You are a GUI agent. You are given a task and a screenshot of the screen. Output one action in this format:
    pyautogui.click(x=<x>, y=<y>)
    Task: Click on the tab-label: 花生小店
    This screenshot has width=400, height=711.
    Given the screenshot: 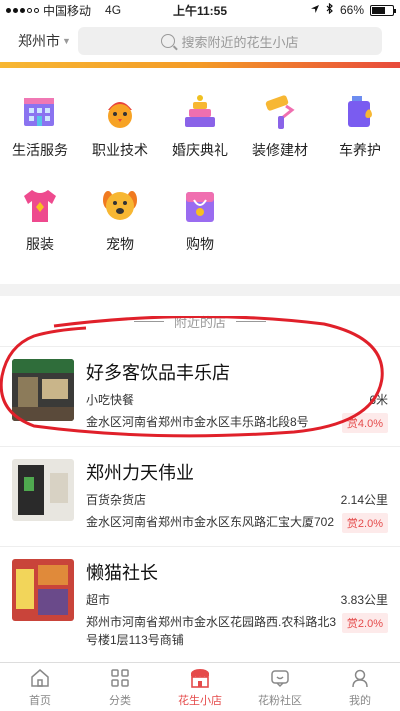 What is the action you would take?
    pyautogui.click(x=200, y=700)
    